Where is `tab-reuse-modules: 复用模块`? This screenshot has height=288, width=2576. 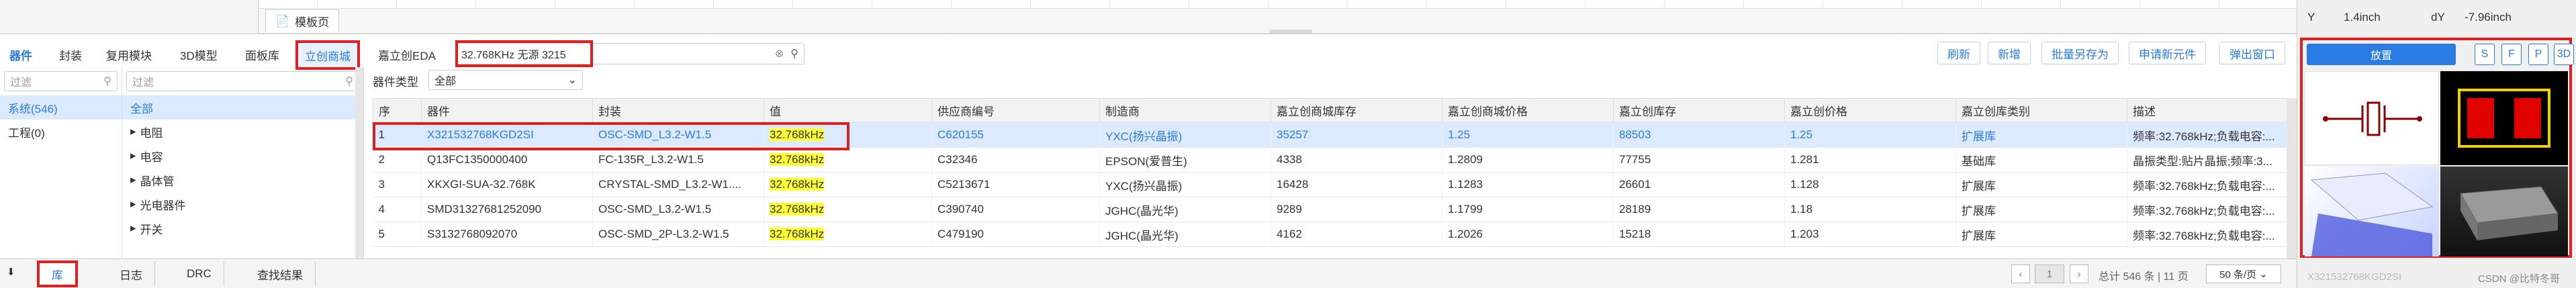 tab-reuse-modules: 复用模块 is located at coordinates (128, 54).